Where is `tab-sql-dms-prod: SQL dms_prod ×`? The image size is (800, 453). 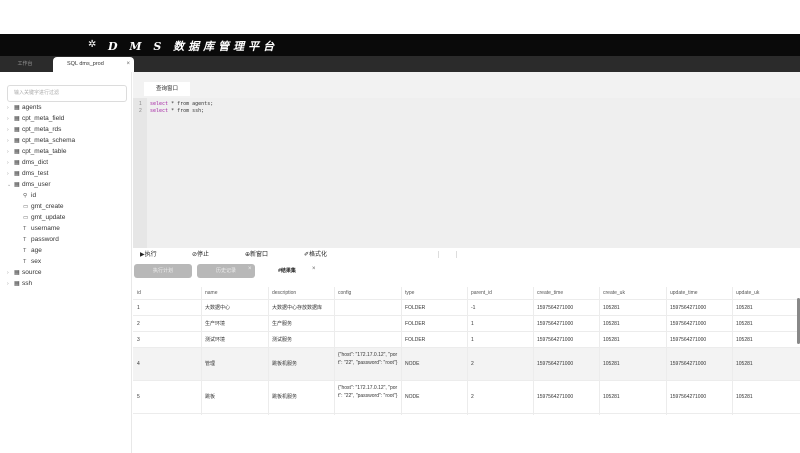 tab-sql-dms-prod: SQL dms_prod × is located at coordinates (93, 64).